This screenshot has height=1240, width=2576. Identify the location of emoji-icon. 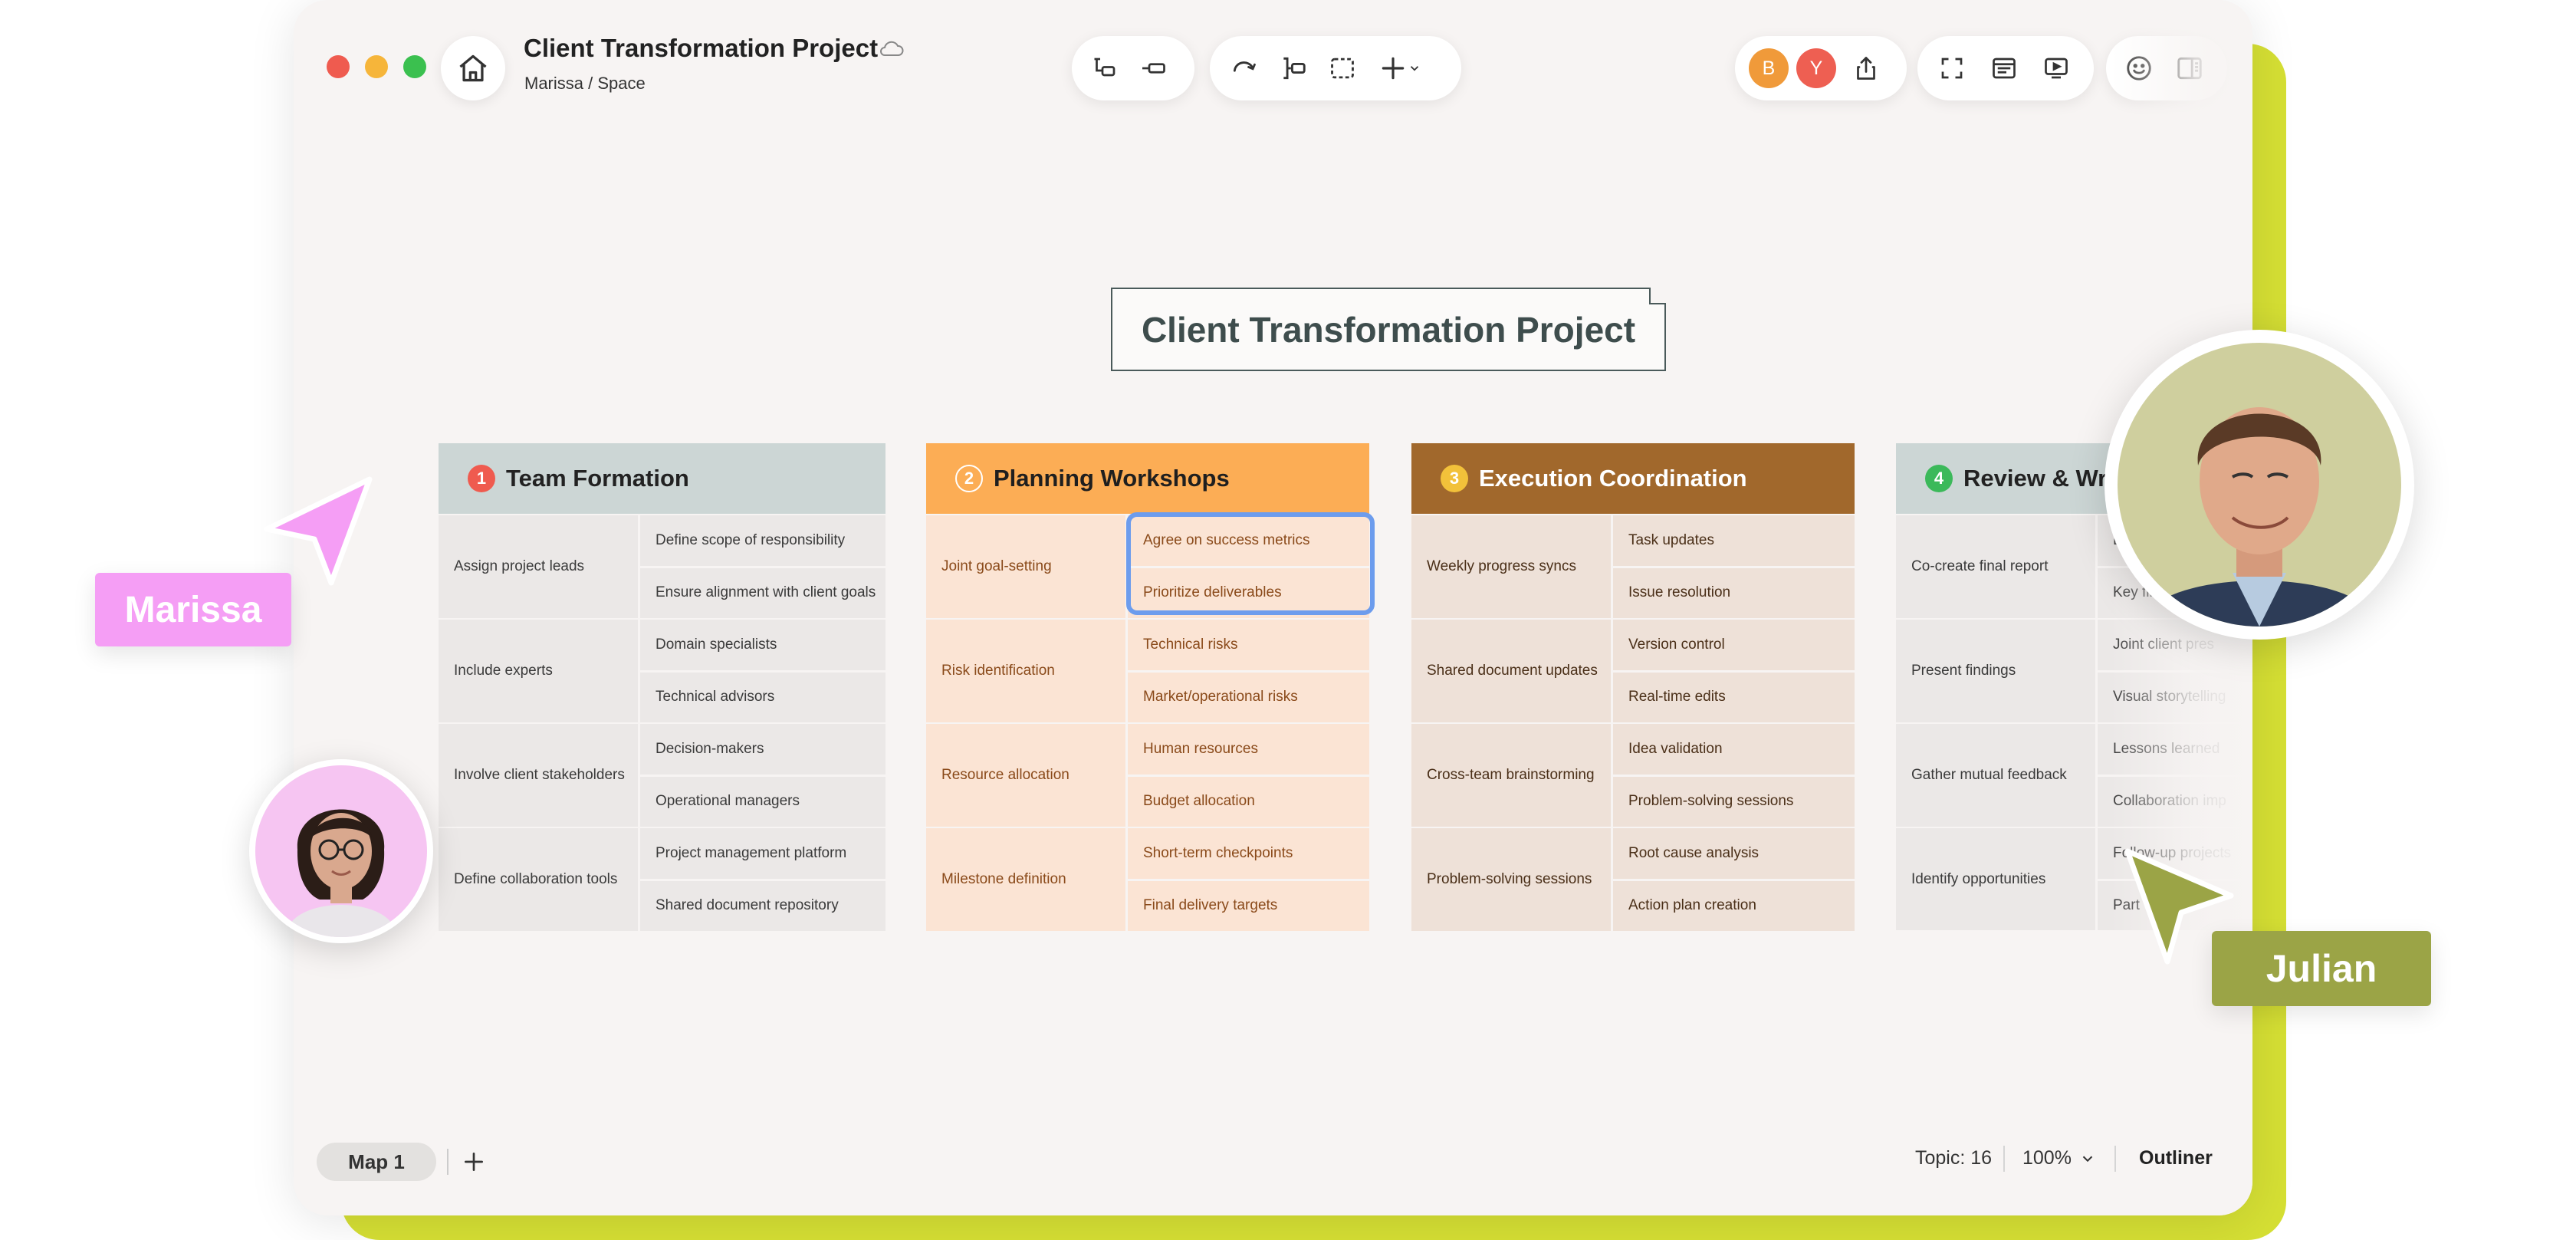
(2139, 68).